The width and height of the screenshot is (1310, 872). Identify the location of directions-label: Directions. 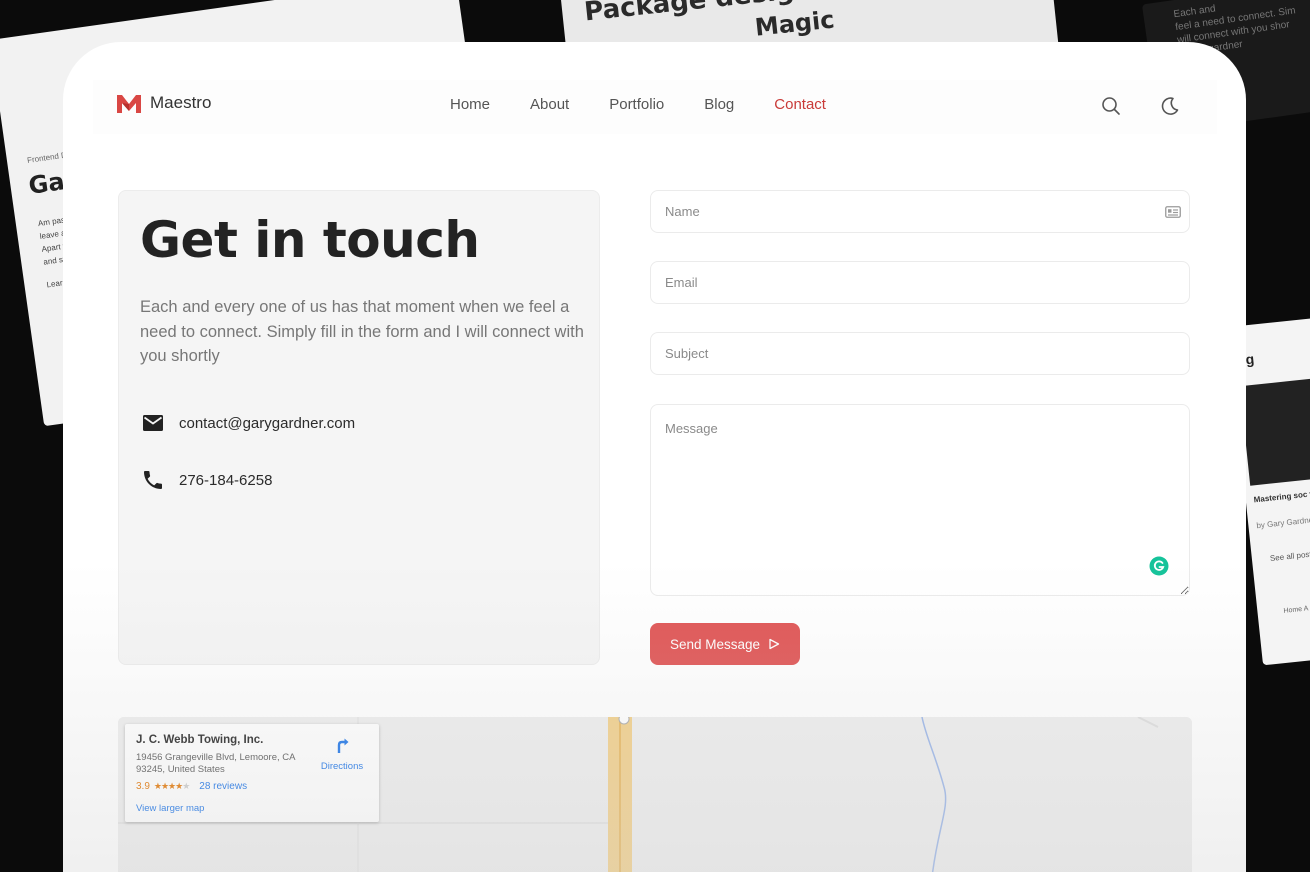
(342, 766).